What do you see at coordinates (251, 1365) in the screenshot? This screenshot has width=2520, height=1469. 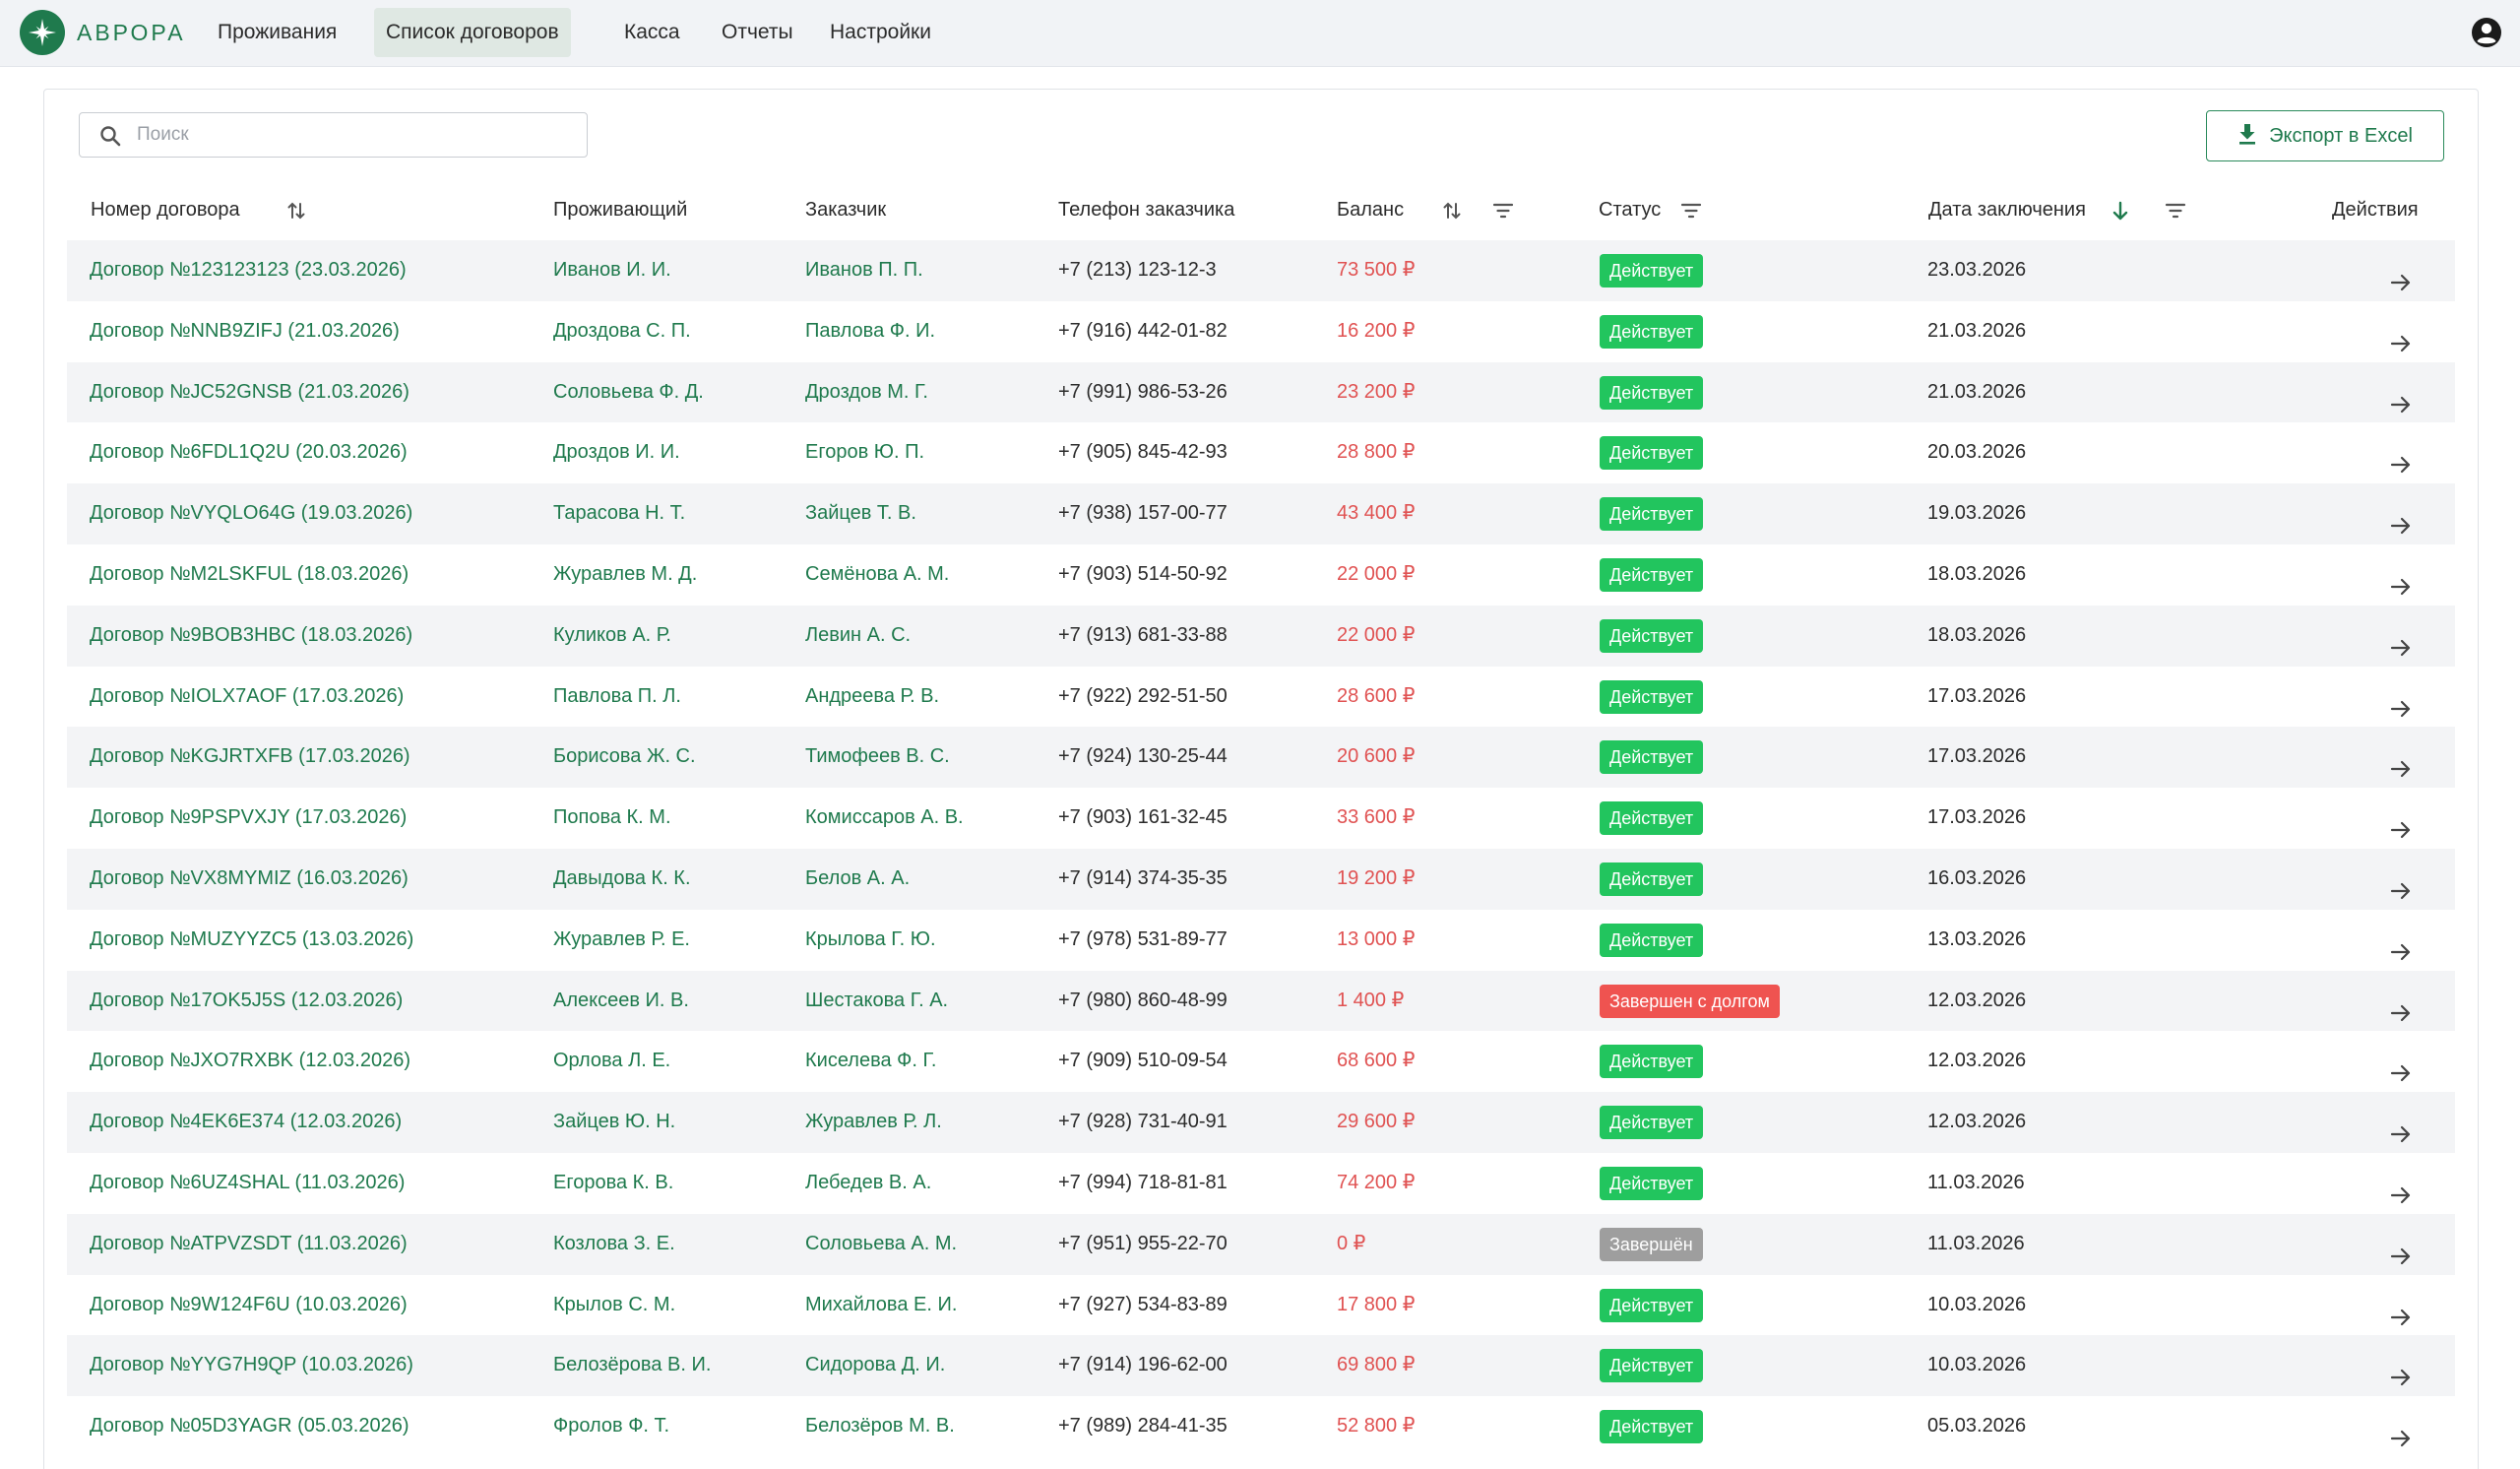 I see `contract-link: Договор №YYG7H9QP (10.03.2026)` at bounding box center [251, 1365].